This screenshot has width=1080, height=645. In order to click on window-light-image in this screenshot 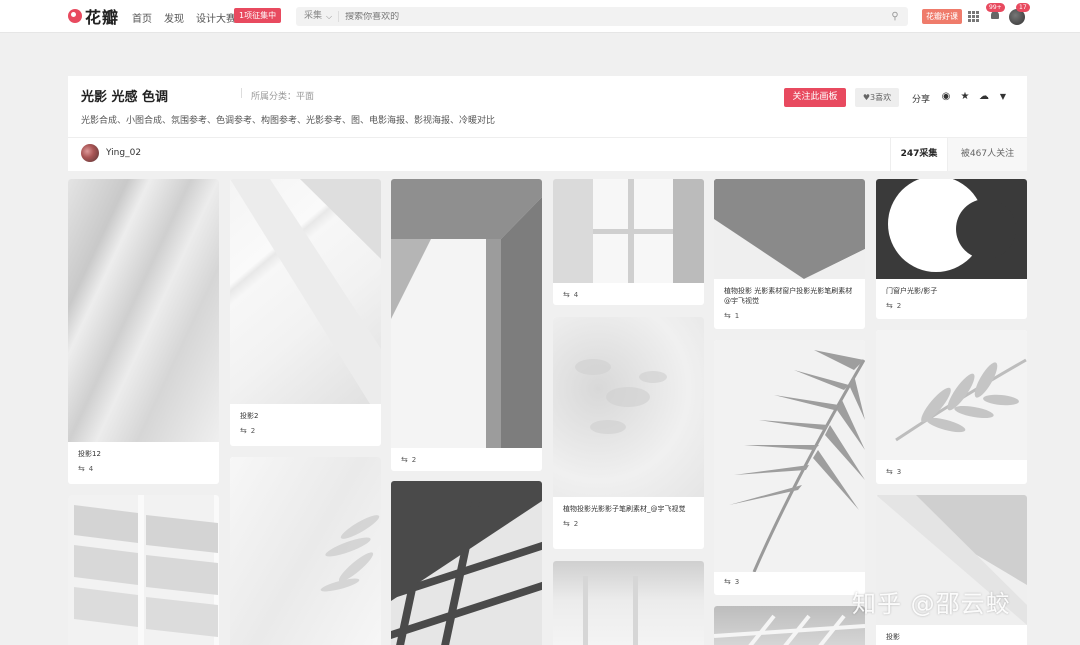, I will do `click(628, 231)`.